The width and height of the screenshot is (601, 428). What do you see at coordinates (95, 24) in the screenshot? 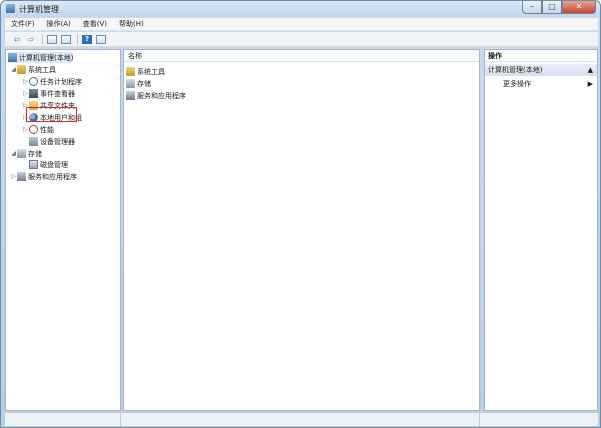
I see `menu-view: 查看(V)` at bounding box center [95, 24].